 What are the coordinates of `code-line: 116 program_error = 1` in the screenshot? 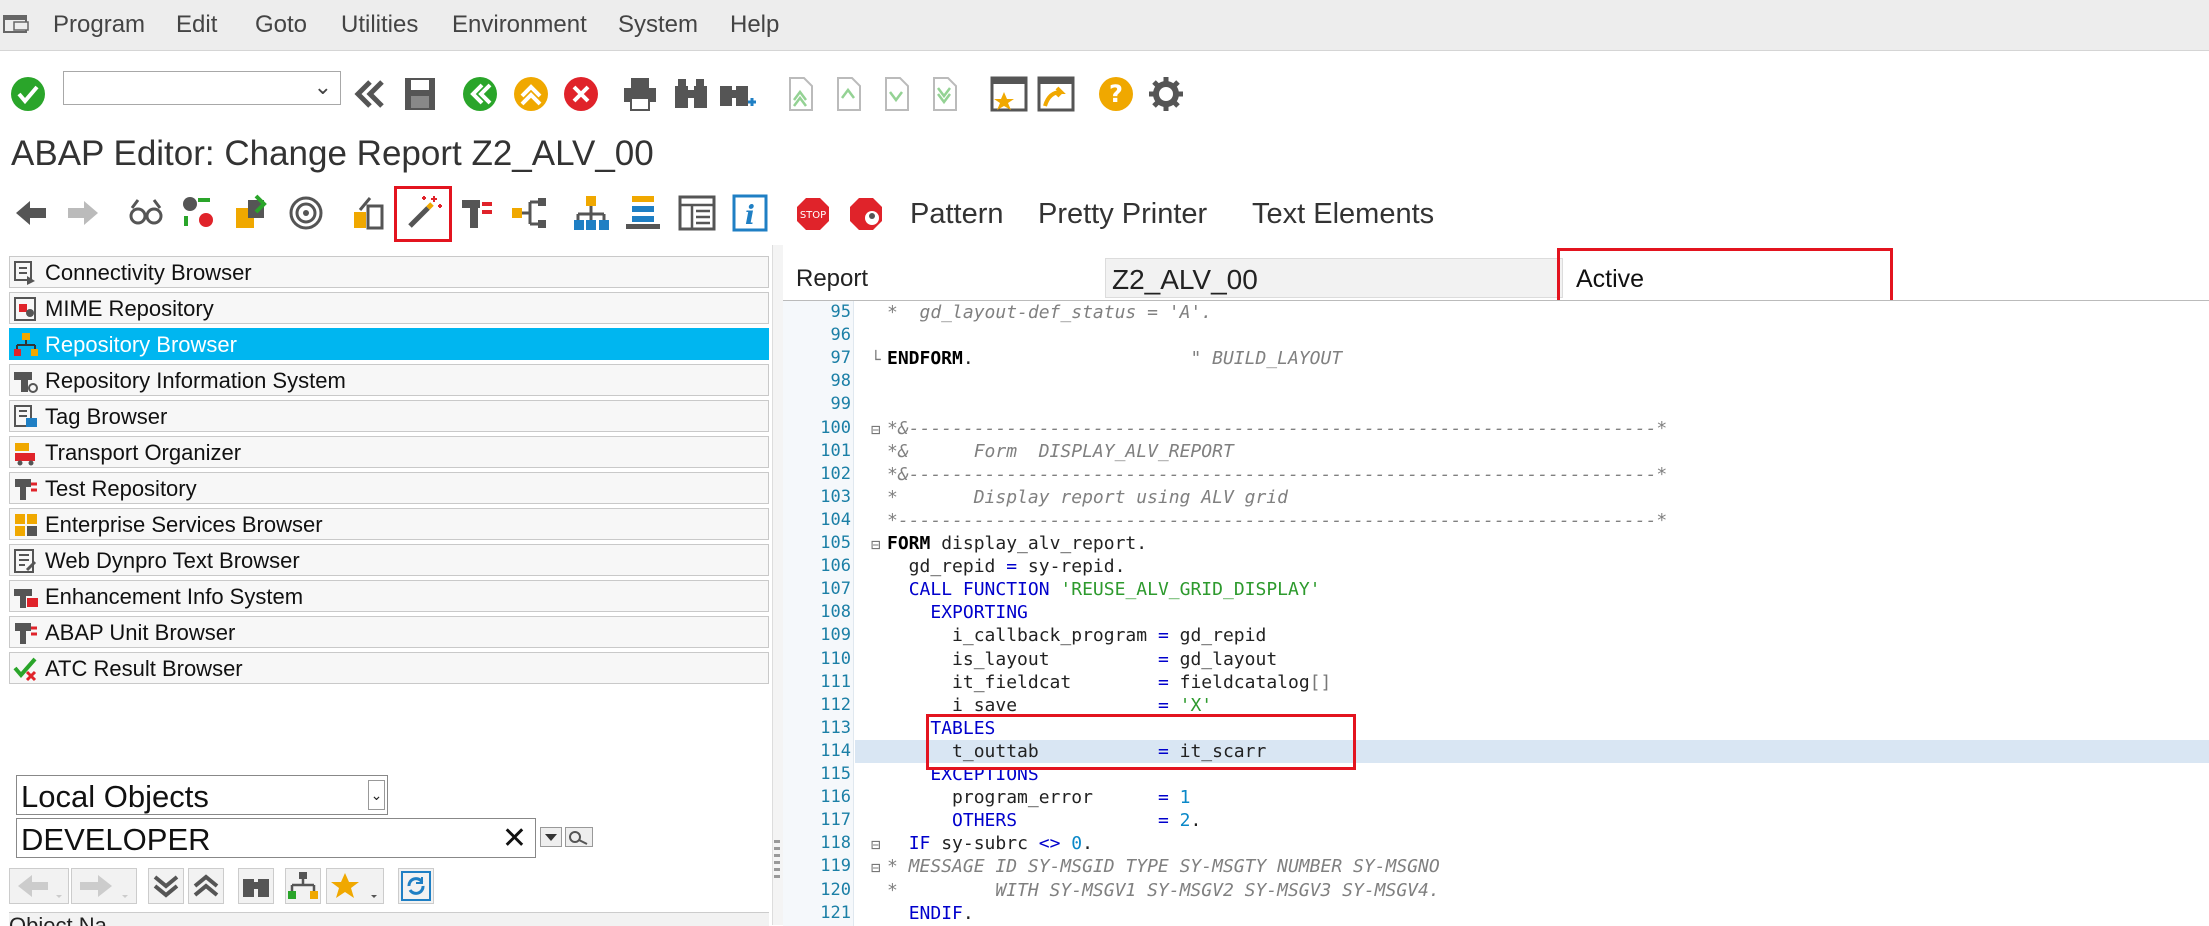 It's located at (1496, 797).